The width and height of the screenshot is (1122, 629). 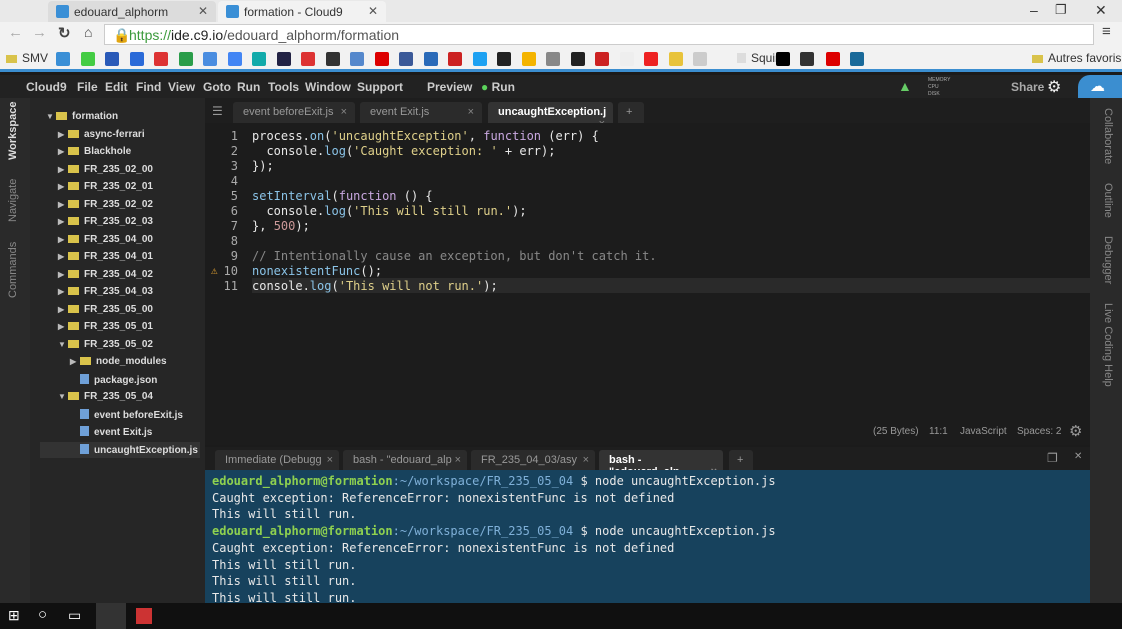 I want to click on tree-item: ▶ FR_235_04_03, so click(x=105, y=291).